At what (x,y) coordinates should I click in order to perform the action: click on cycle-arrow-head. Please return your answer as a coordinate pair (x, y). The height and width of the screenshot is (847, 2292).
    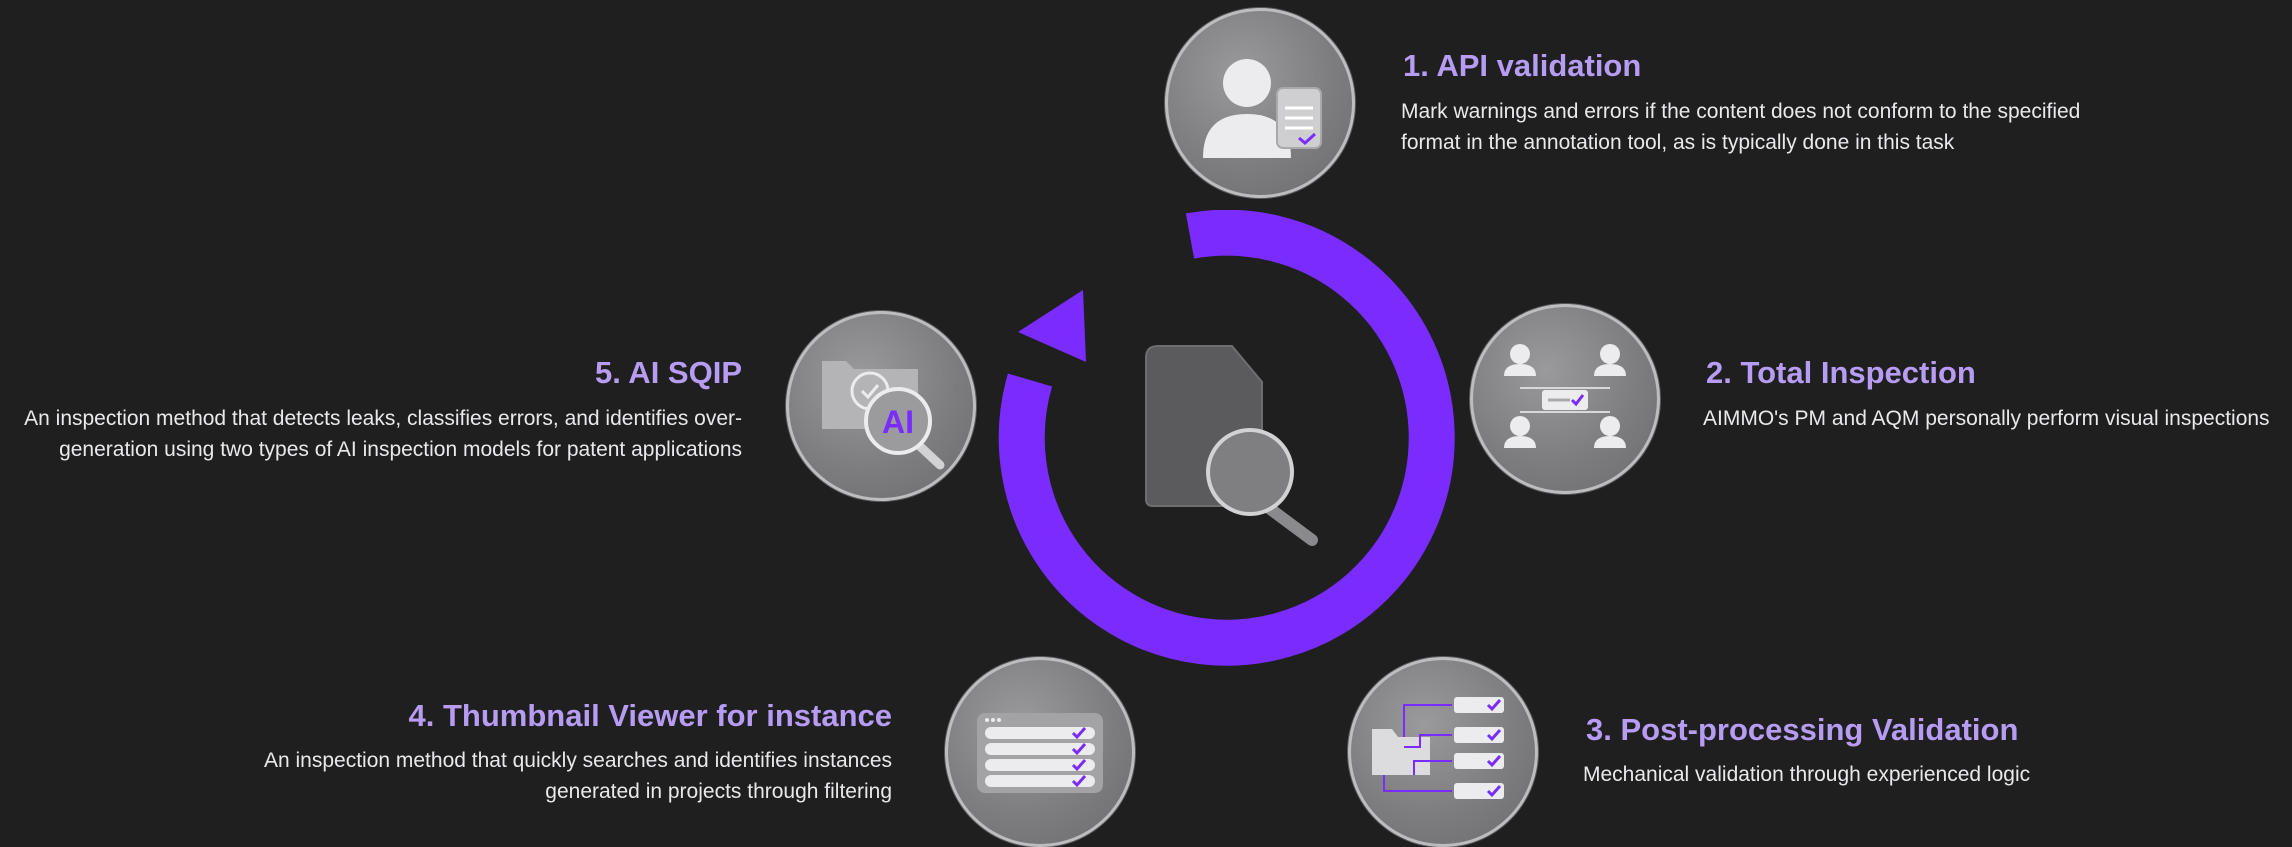
    Looking at the image, I should click on (1052, 326).